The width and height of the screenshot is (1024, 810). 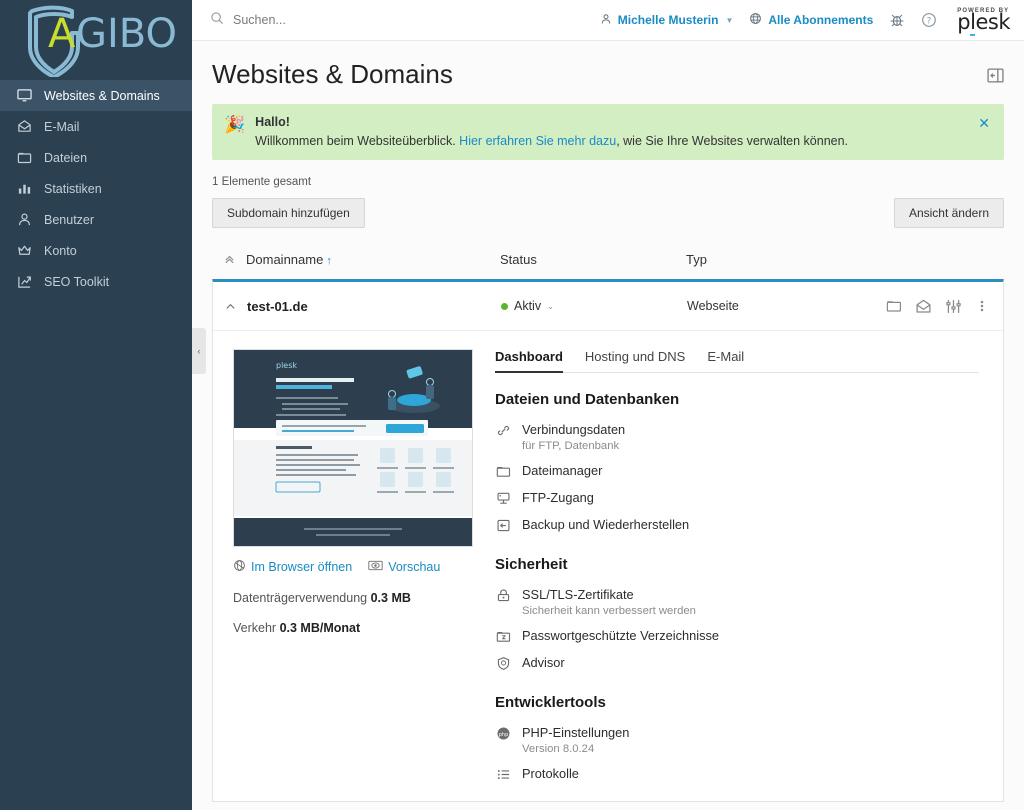 I want to click on subscriptions-menu: Alle Abonnements, so click(x=811, y=20).